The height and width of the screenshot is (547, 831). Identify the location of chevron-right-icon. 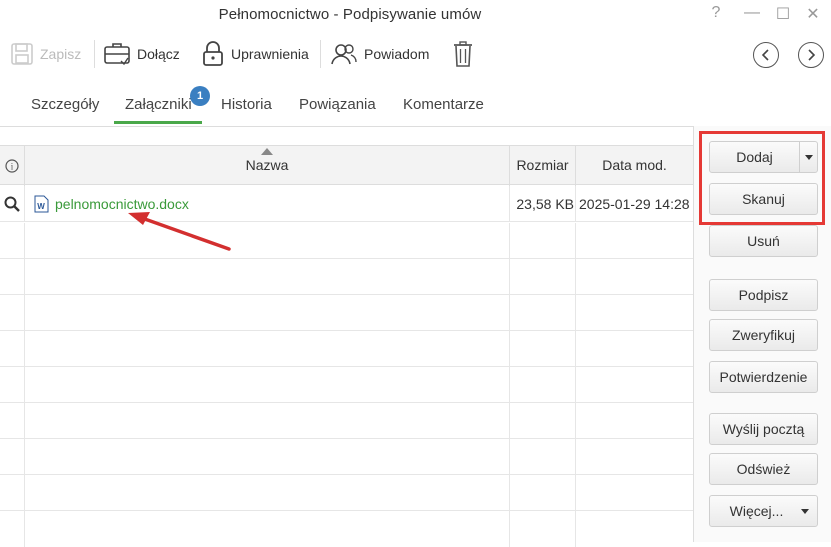
(812, 55).